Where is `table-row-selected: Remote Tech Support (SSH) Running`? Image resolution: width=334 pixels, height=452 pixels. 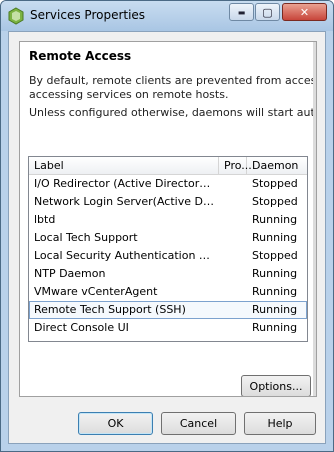 table-row-selected: Remote Tech Support (SSH) Running is located at coordinates (168, 310).